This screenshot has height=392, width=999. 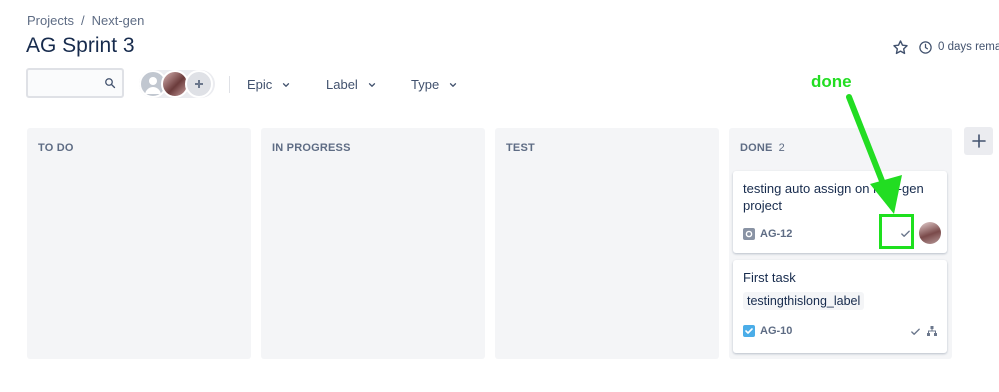 What do you see at coordinates (769, 277) in the screenshot?
I see `card-title: First task` at bounding box center [769, 277].